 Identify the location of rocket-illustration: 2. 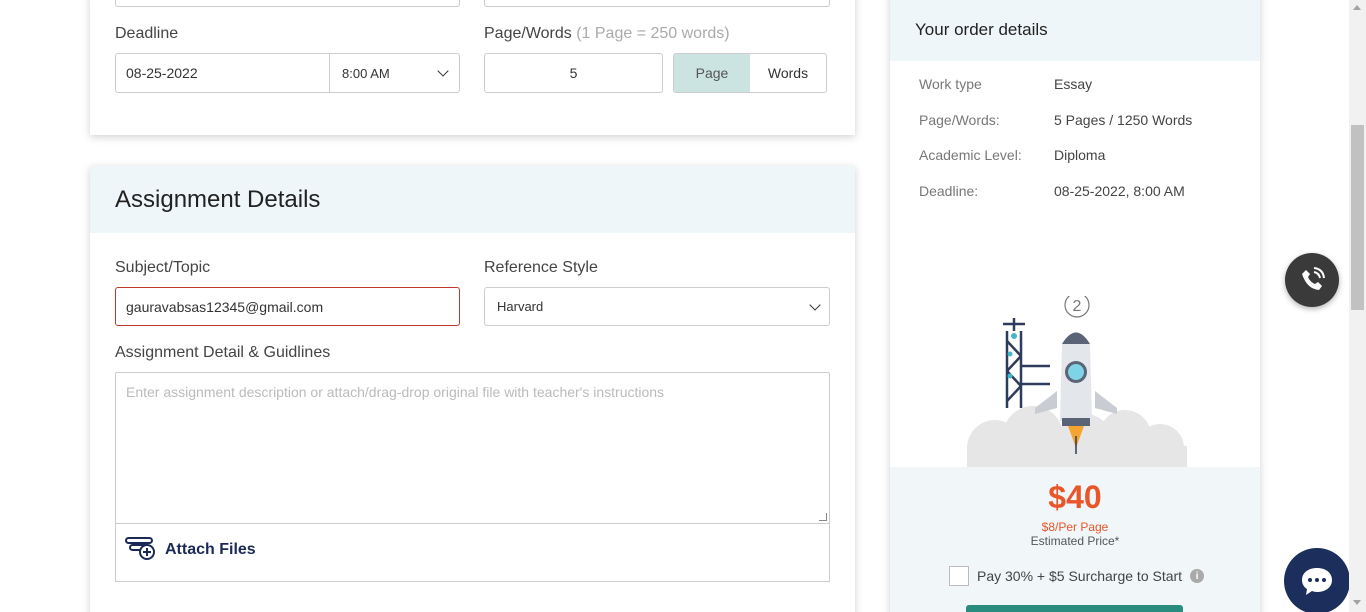
(1077, 382).